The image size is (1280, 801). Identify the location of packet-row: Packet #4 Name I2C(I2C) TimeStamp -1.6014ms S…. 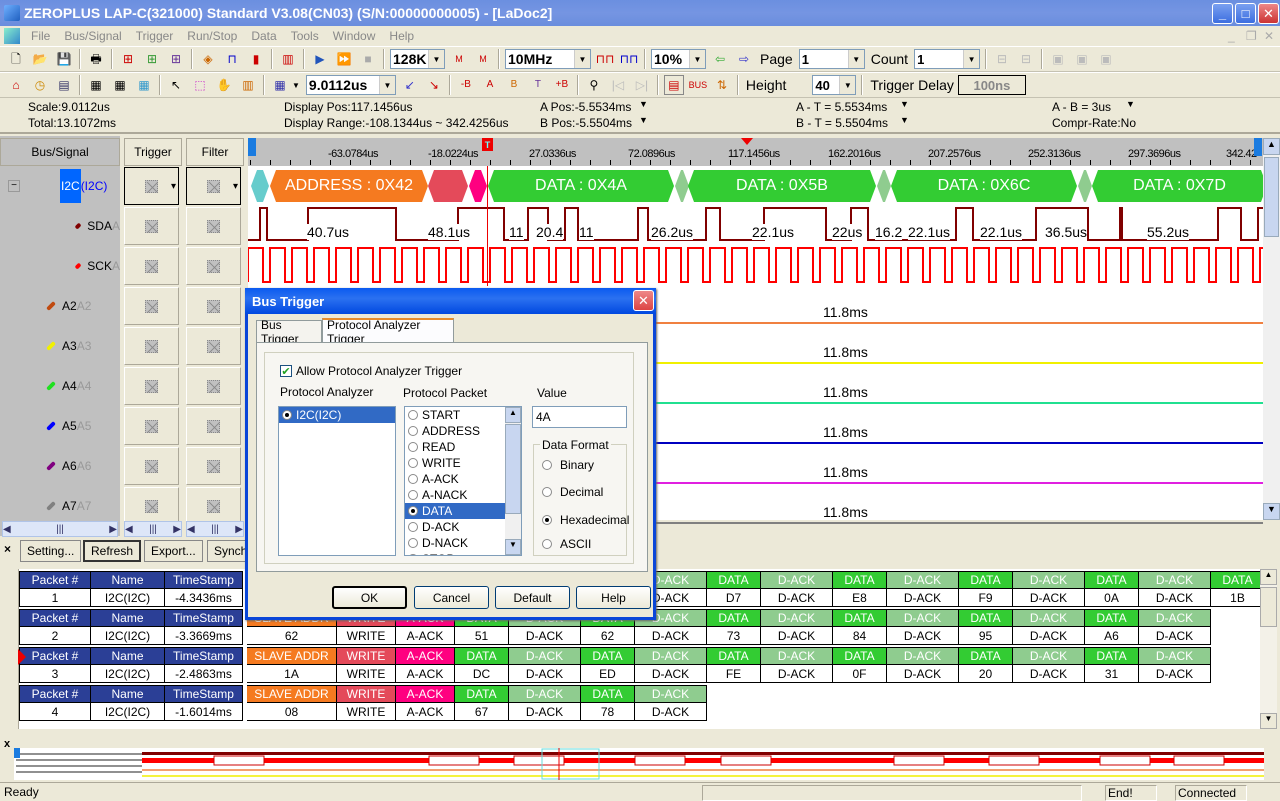
(363, 703).